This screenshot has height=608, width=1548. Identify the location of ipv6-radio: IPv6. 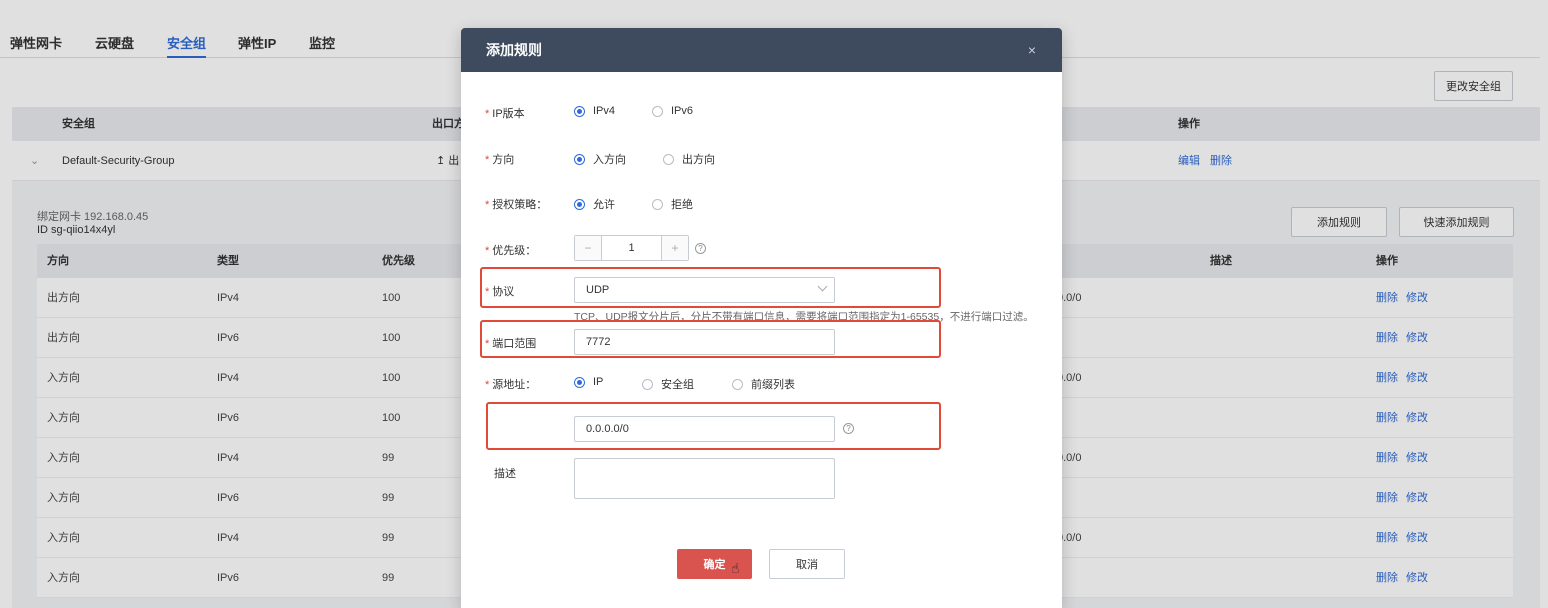
(672, 111).